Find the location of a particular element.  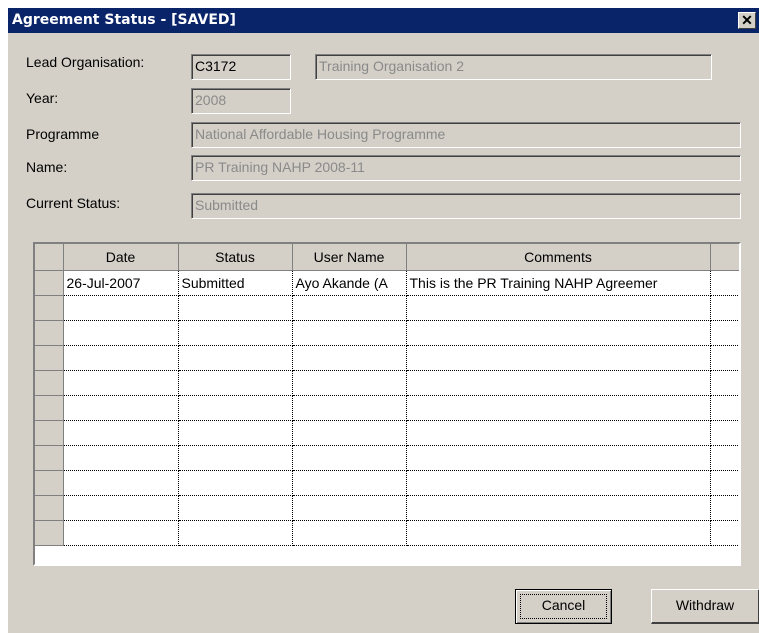

programme-label: Programme is located at coordinates (63, 134).